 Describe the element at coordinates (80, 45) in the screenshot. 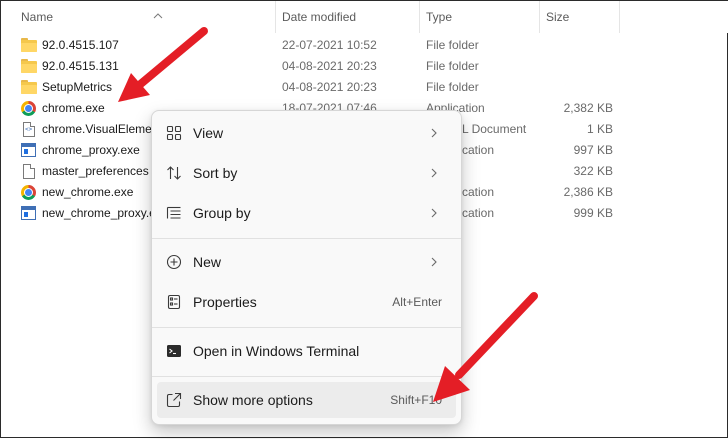

I see `file-name: 92.0.4515.107` at that location.